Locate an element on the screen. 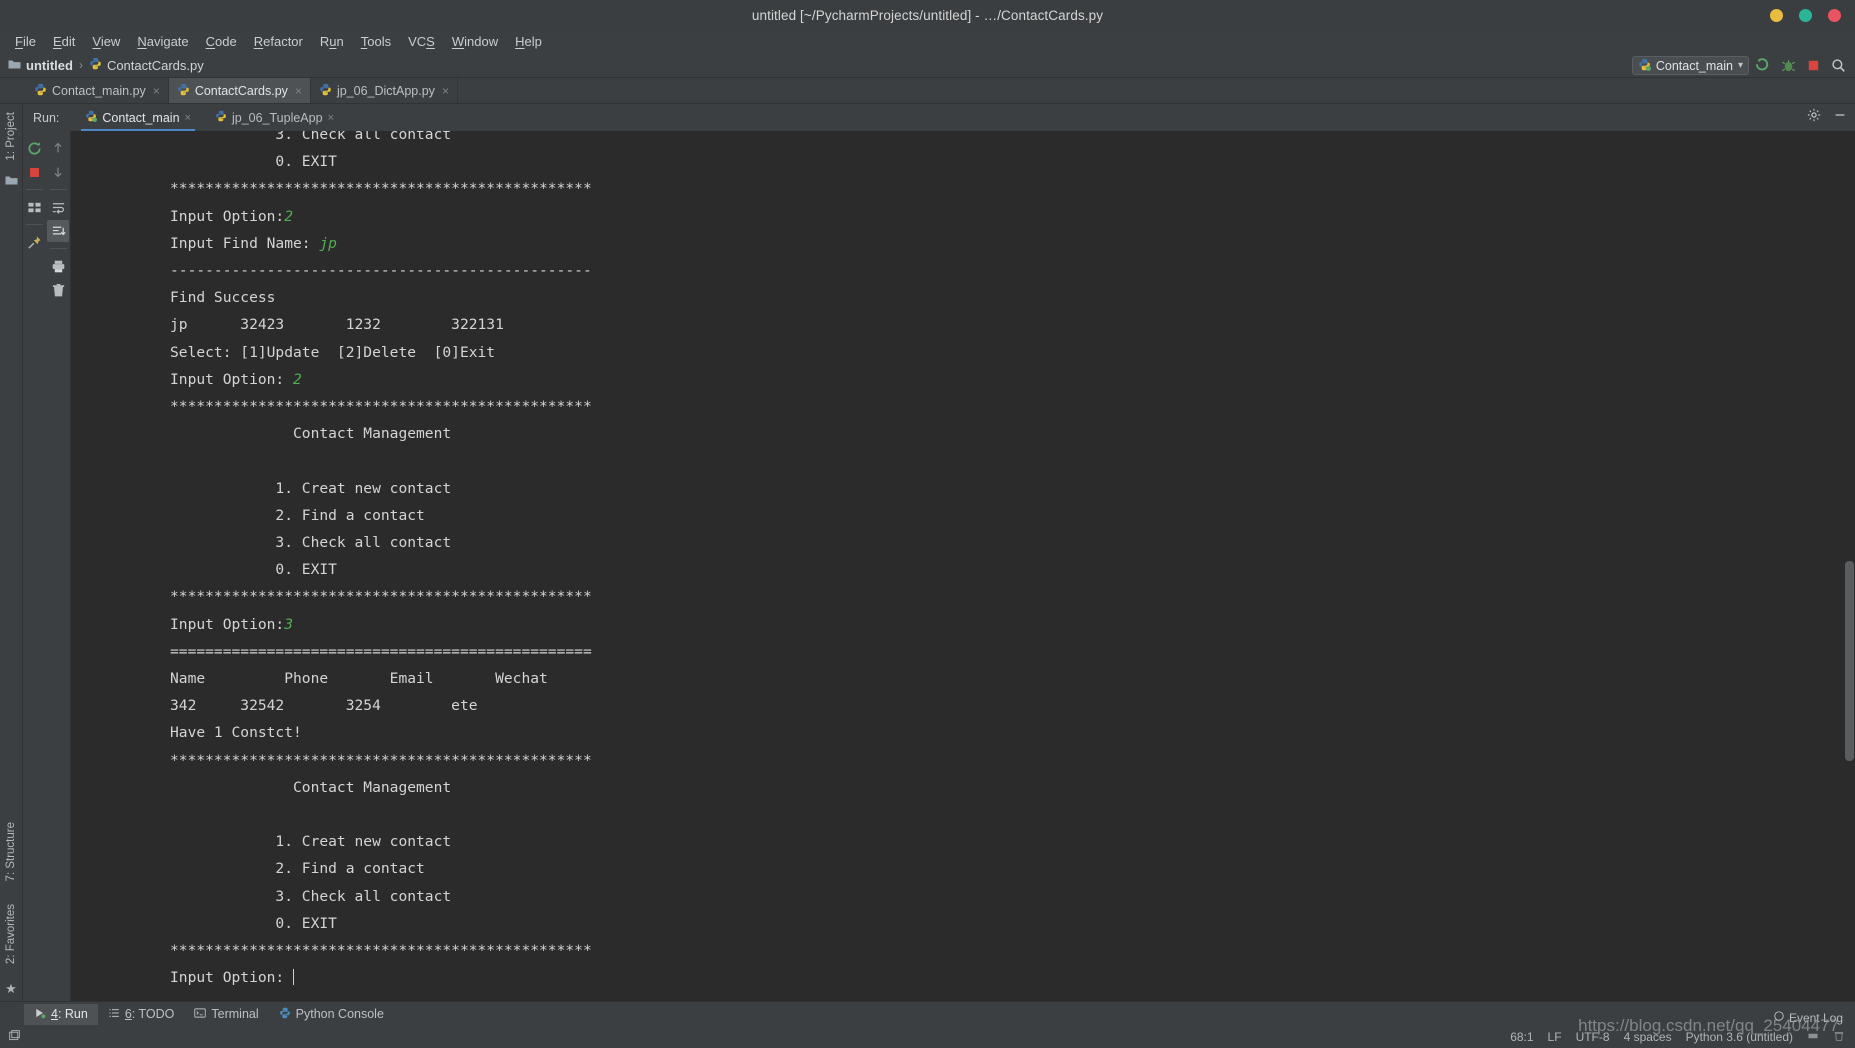 This screenshot has width=1855, height=1048. breadcrumb-file: ContactCards.py is located at coordinates (146, 65).